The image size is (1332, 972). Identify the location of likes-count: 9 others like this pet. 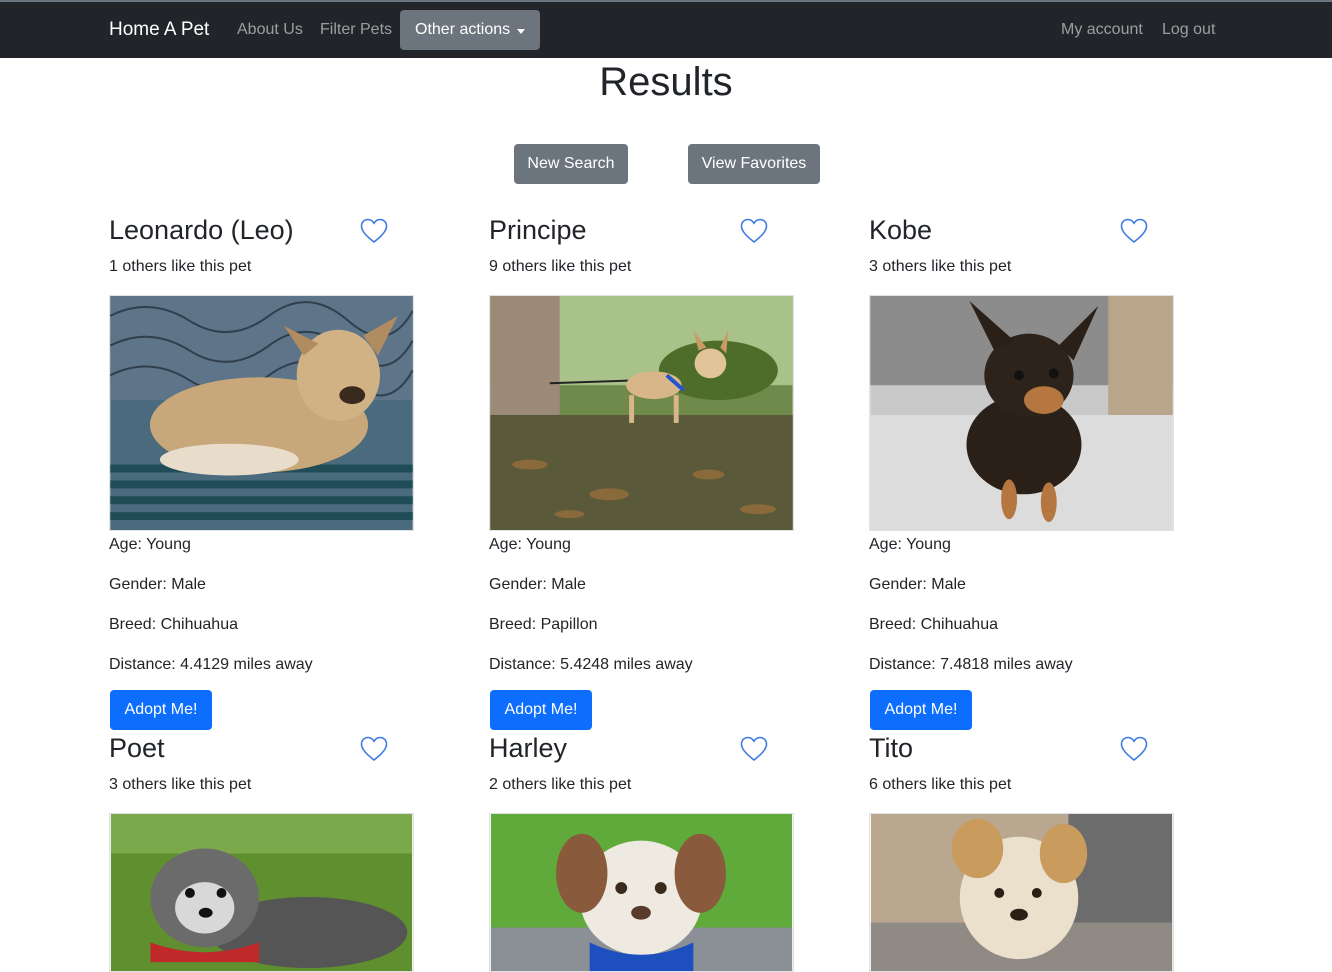
(560, 266).